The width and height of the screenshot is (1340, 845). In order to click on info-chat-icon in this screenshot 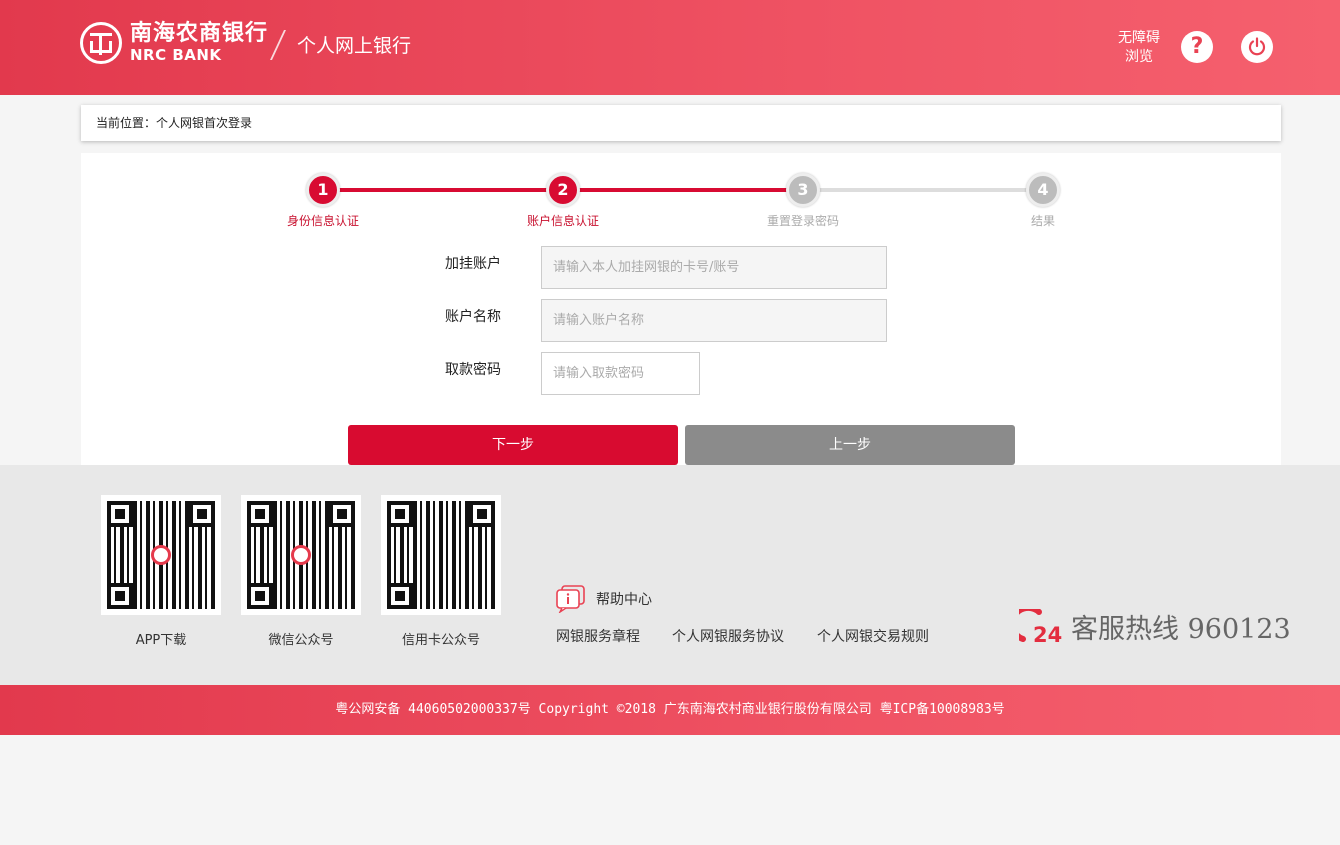, I will do `click(570, 599)`.